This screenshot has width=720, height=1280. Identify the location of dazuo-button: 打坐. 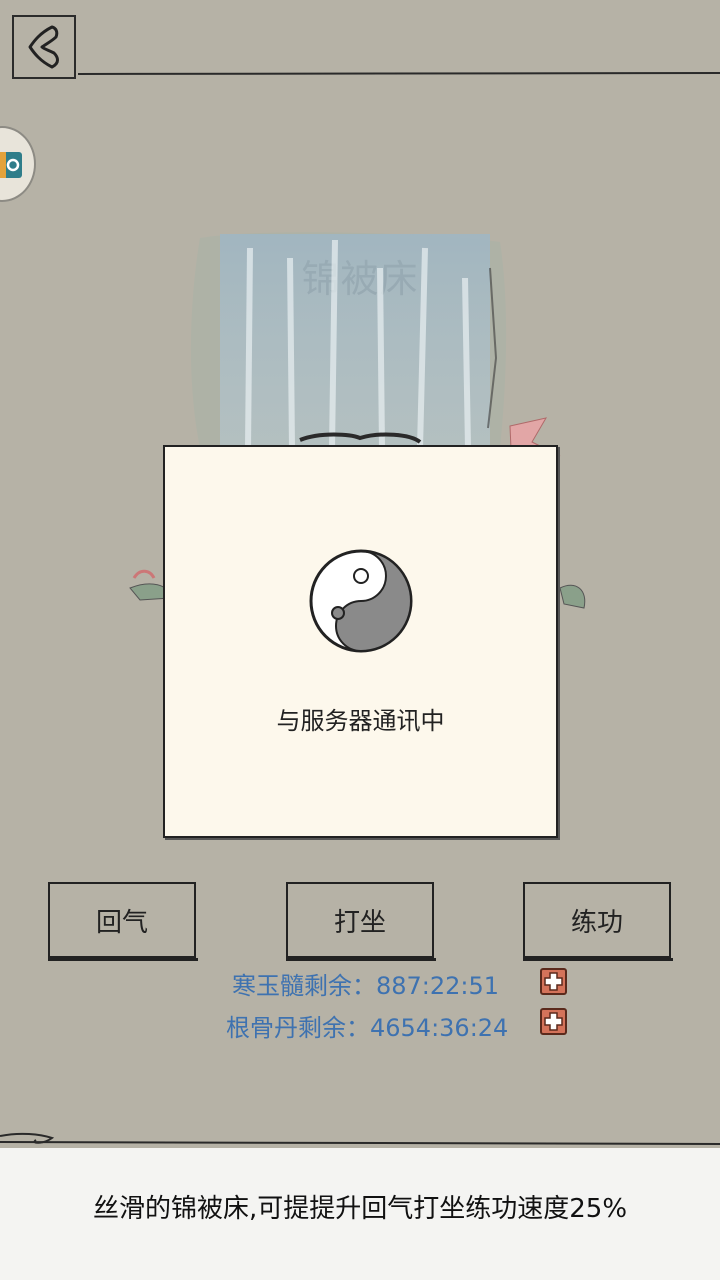
(361, 921).